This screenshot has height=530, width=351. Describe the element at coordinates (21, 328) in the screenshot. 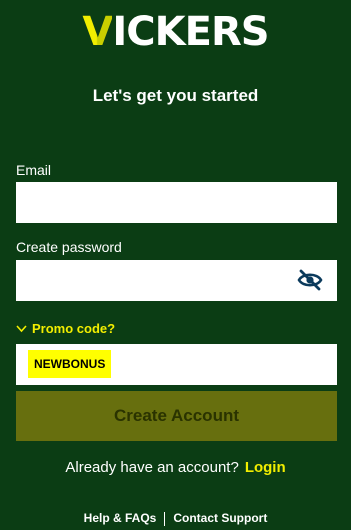

I see `chevron-down-icon` at that location.